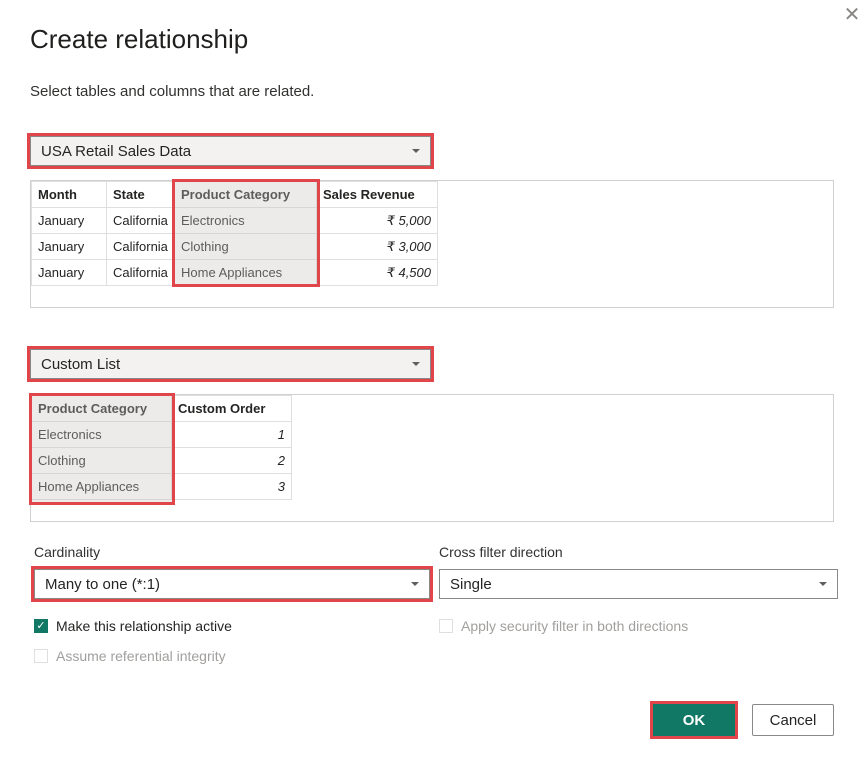 This screenshot has width=866, height=760. What do you see at coordinates (638, 584) in the screenshot?
I see `cross-filter-select: Single` at bounding box center [638, 584].